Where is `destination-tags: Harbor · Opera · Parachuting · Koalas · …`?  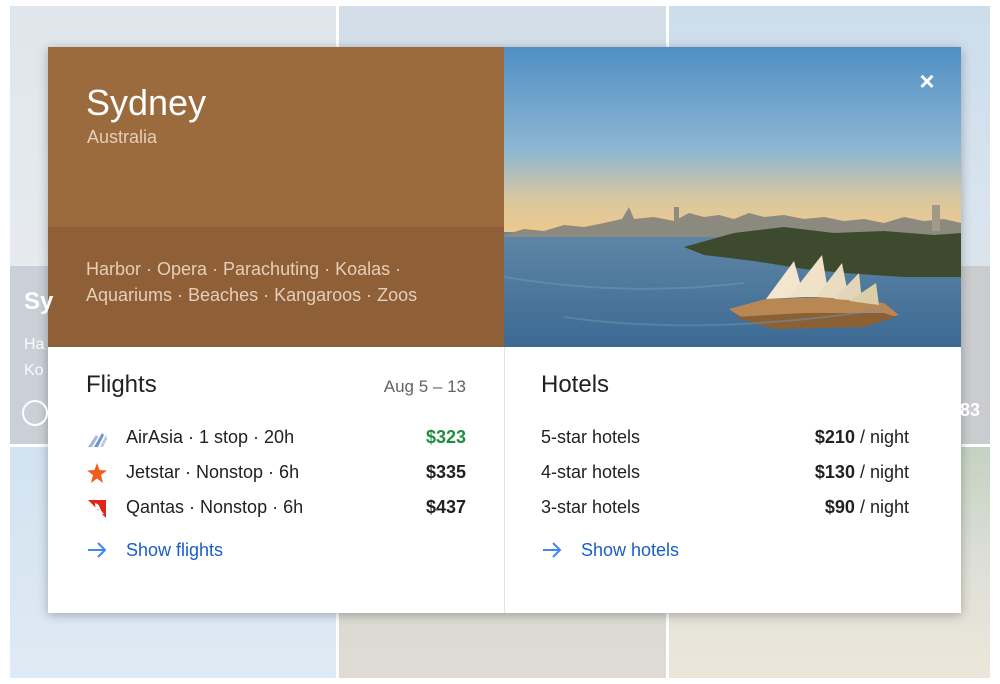
destination-tags: Harbor · Opera · Parachuting · Koalas · … is located at coordinates (252, 282).